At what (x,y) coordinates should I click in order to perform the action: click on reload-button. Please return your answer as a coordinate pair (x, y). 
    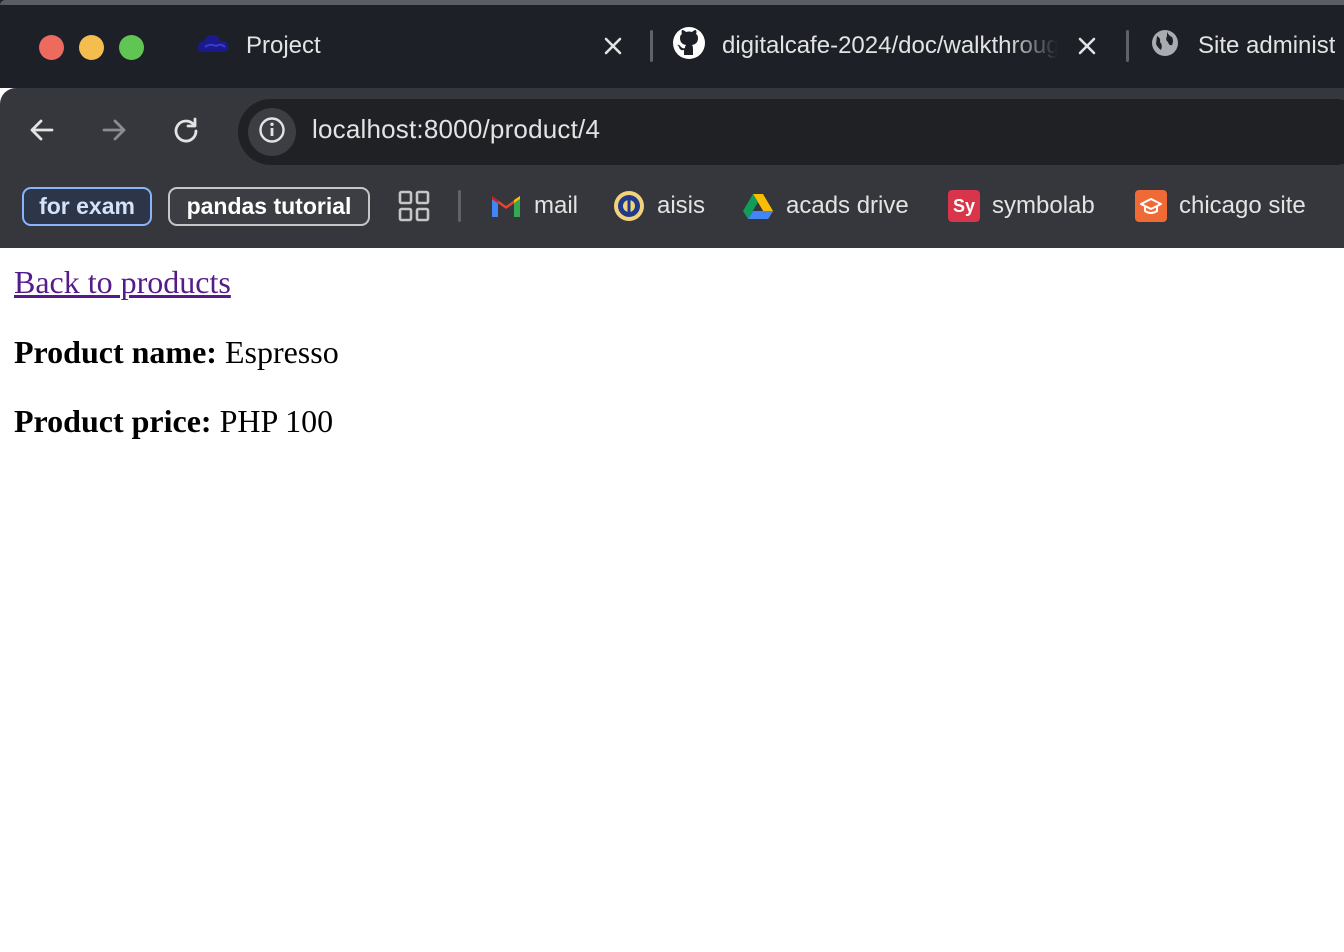
    Looking at the image, I should click on (186, 132).